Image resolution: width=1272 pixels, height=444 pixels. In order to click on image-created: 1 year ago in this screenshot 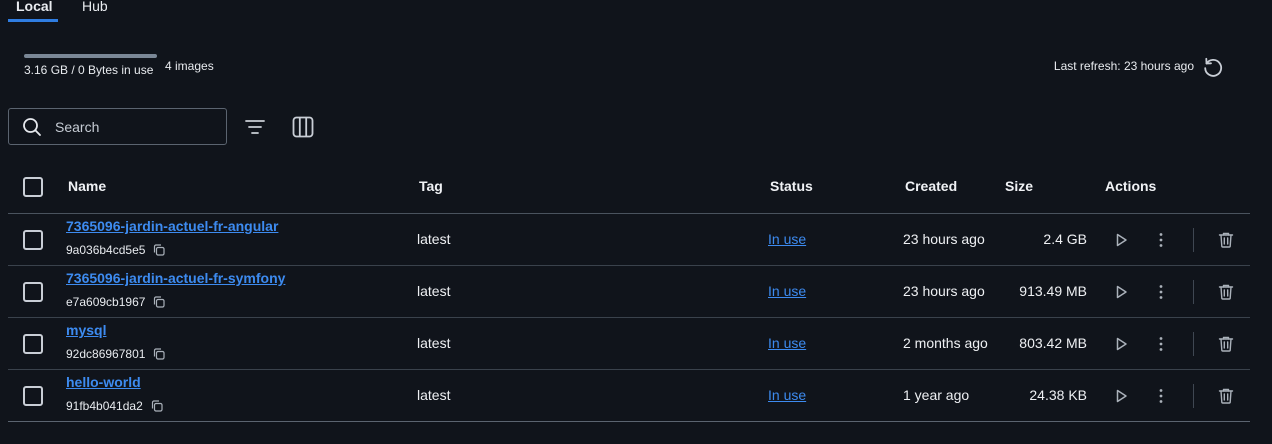, I will do `click(936, 395)`.